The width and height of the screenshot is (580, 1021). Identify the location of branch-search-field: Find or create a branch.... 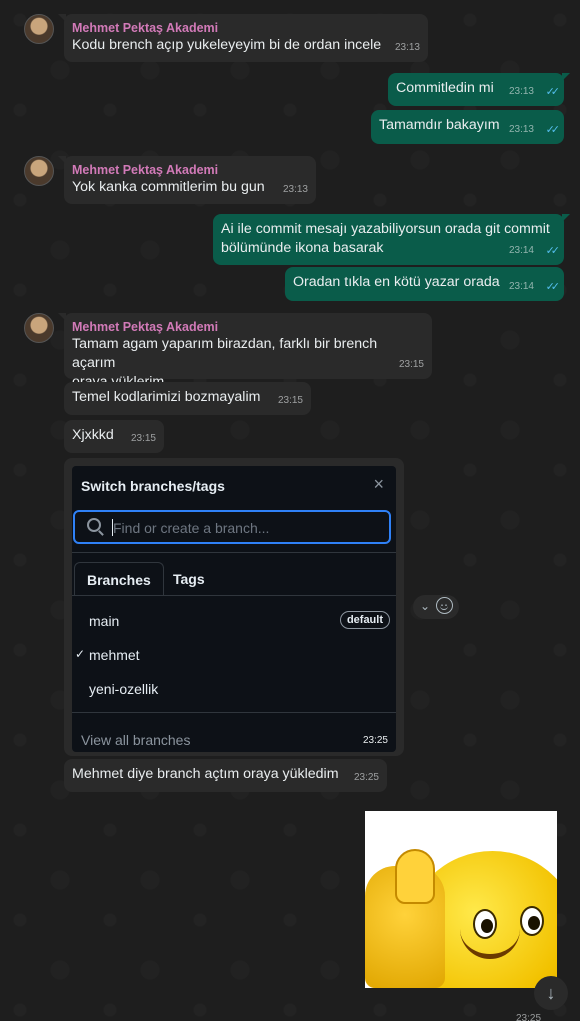
(232, 527).